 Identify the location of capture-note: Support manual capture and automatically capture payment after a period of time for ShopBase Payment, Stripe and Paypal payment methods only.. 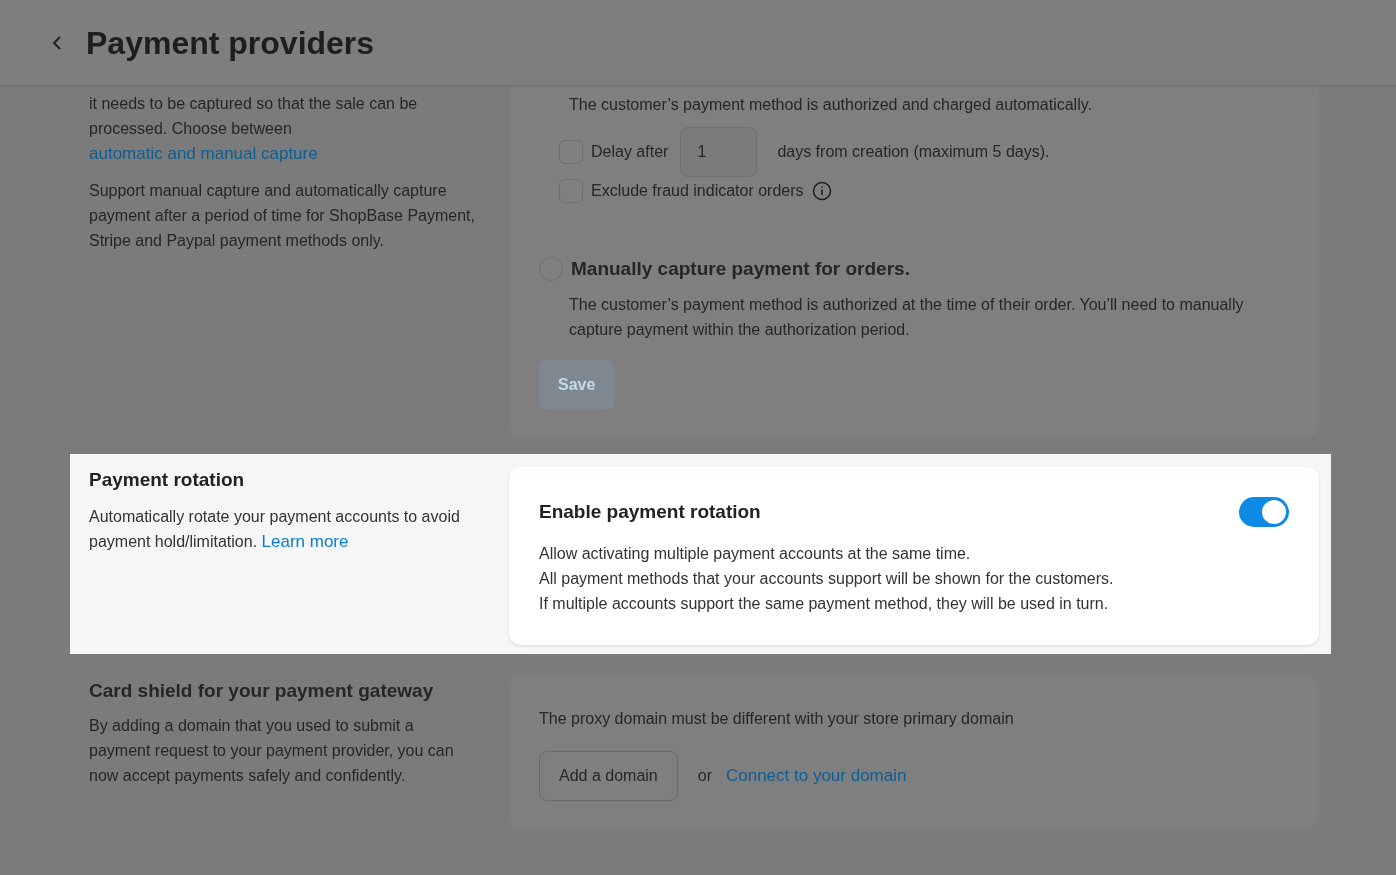
(282, 216).